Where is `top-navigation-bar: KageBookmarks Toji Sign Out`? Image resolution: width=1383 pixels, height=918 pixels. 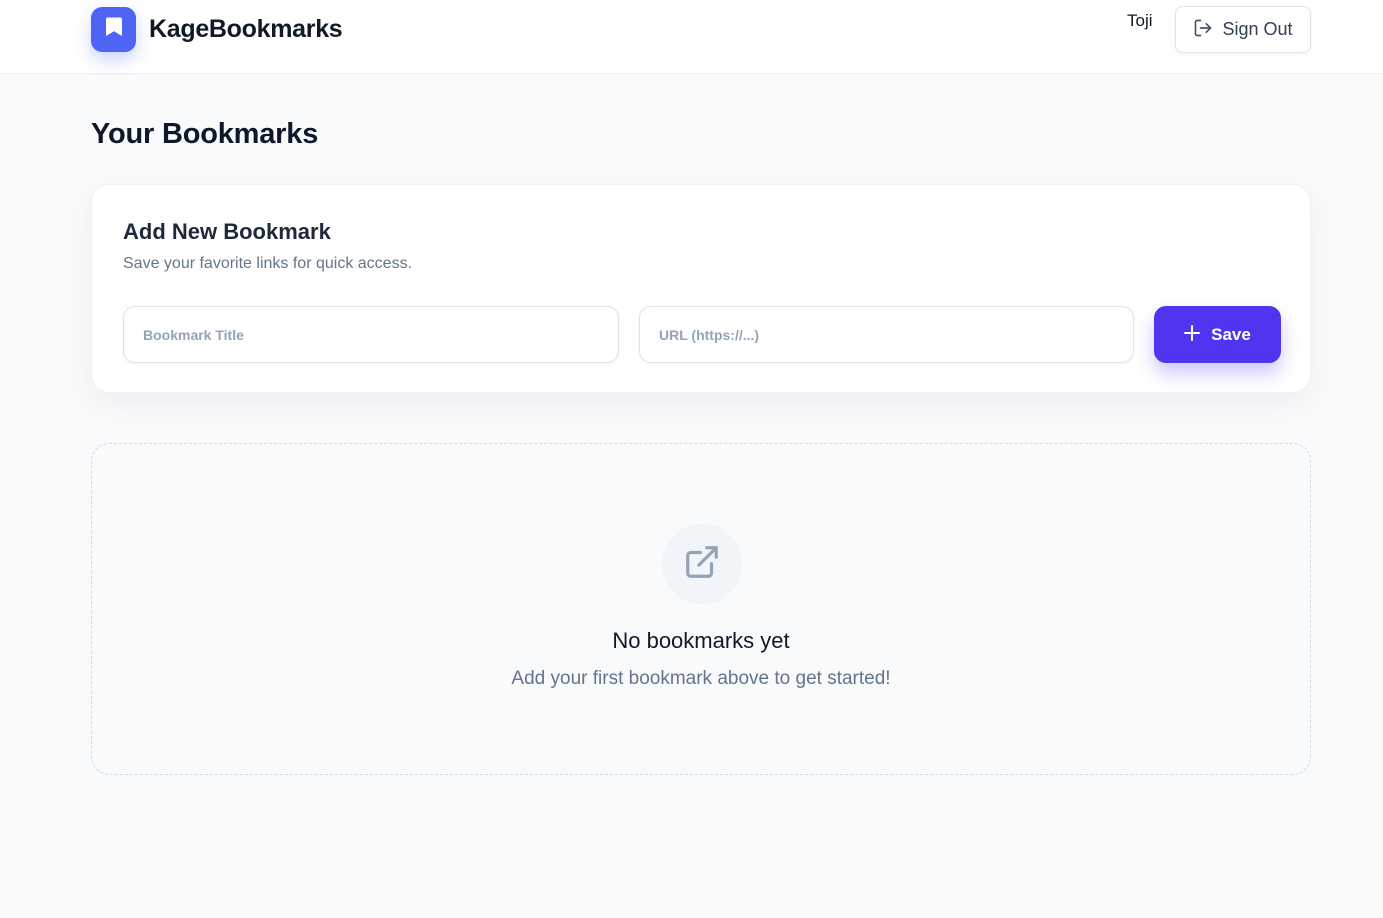 top-navigation-bar: KageBookmarks Toji Sign Out is located at coordinates (691, 37).